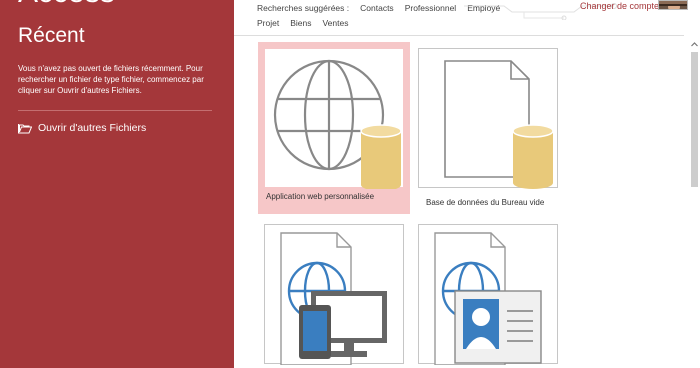 Image resolution: width=700 pixels, height=368 pixels. I want to click on suggested-searches-label: Recherches suggérées :, so click(303, 8).